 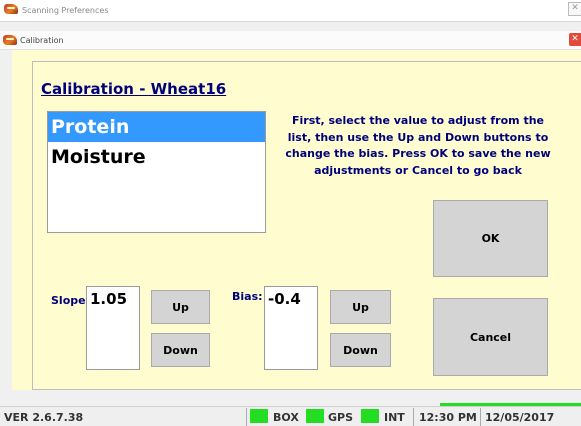 What do you see at coordinates (10, 40) in the screenshot?
I see `dialog-app-icon` at bounding box center [10, 40].